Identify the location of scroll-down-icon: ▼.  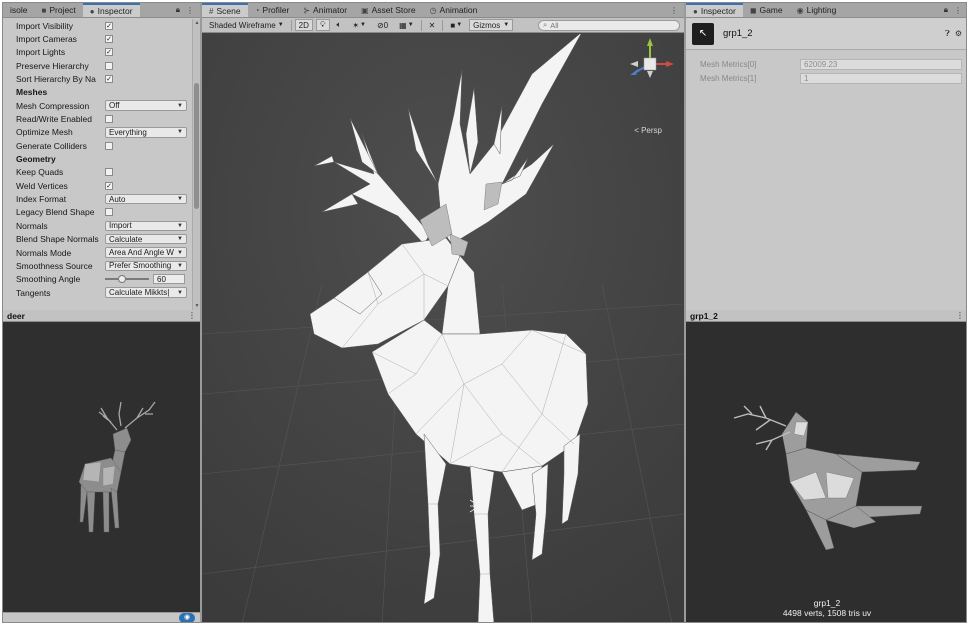
(196, 306).